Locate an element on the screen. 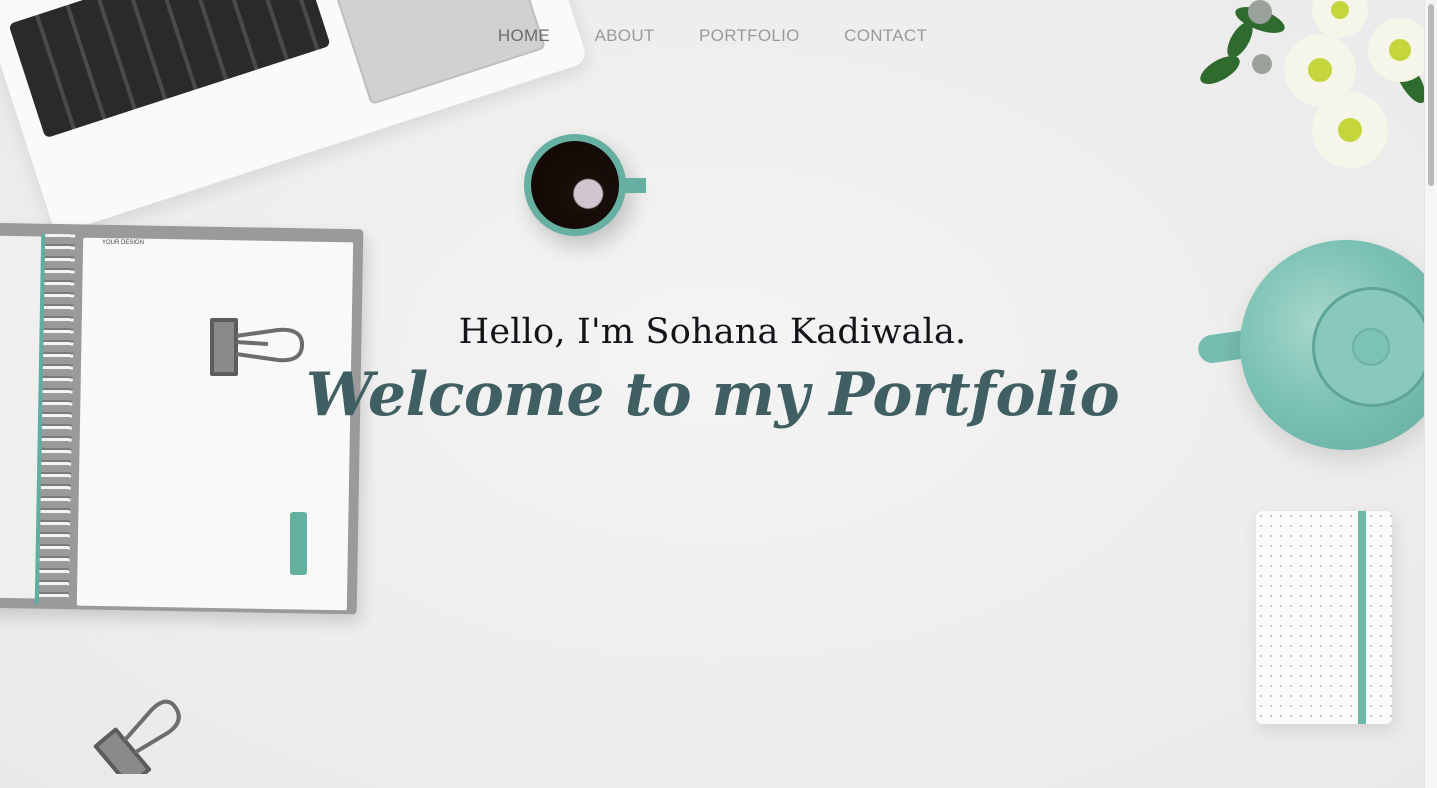 This screenshot has height=788, width=1437. page-scrollbar is located at coordinates (1430, 394).